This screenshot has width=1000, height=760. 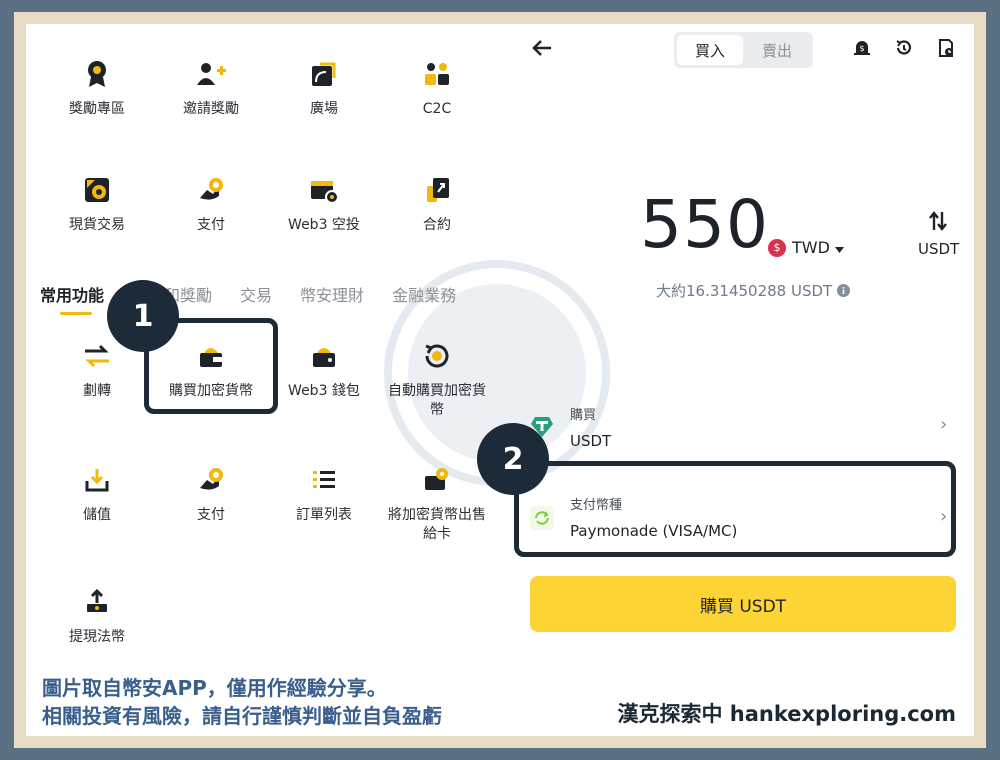 I want to click on auto-buy-icon, so click(x=437, y=356).